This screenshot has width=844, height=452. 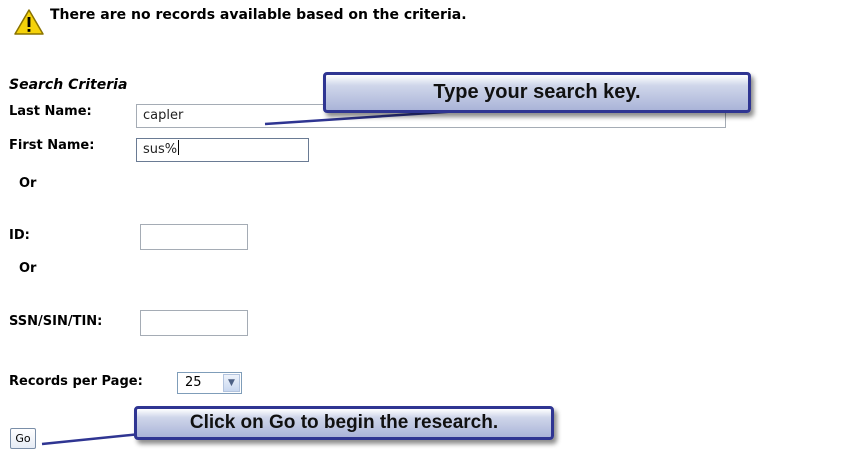 I want to click on first-name-input: sus%, so click(x=222, y=150).